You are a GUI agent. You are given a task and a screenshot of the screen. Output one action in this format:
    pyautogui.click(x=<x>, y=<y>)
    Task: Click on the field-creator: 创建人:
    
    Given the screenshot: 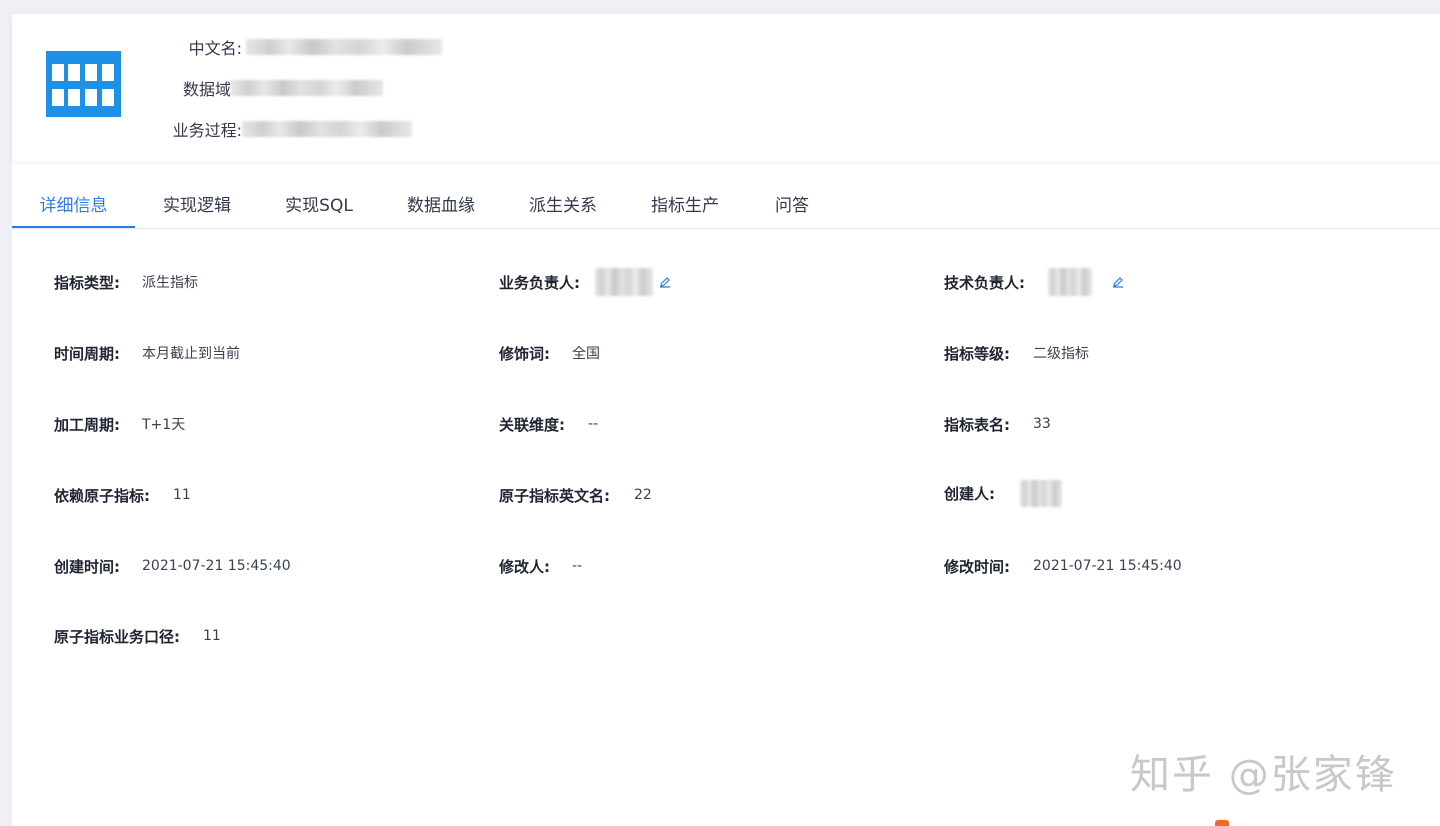 What is the action you would take?
    pyautogui.click(x=1003, y=493)
    